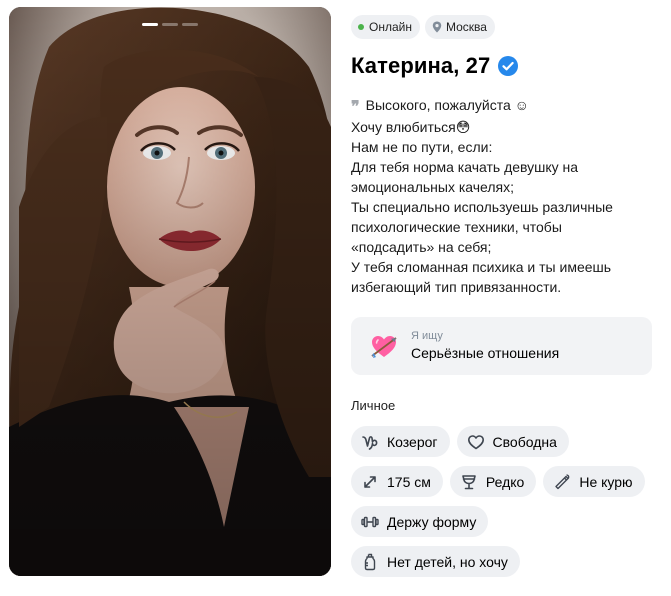  I want to click on bio-line: Для тебя норма качать девушку на, so click(465, 167).